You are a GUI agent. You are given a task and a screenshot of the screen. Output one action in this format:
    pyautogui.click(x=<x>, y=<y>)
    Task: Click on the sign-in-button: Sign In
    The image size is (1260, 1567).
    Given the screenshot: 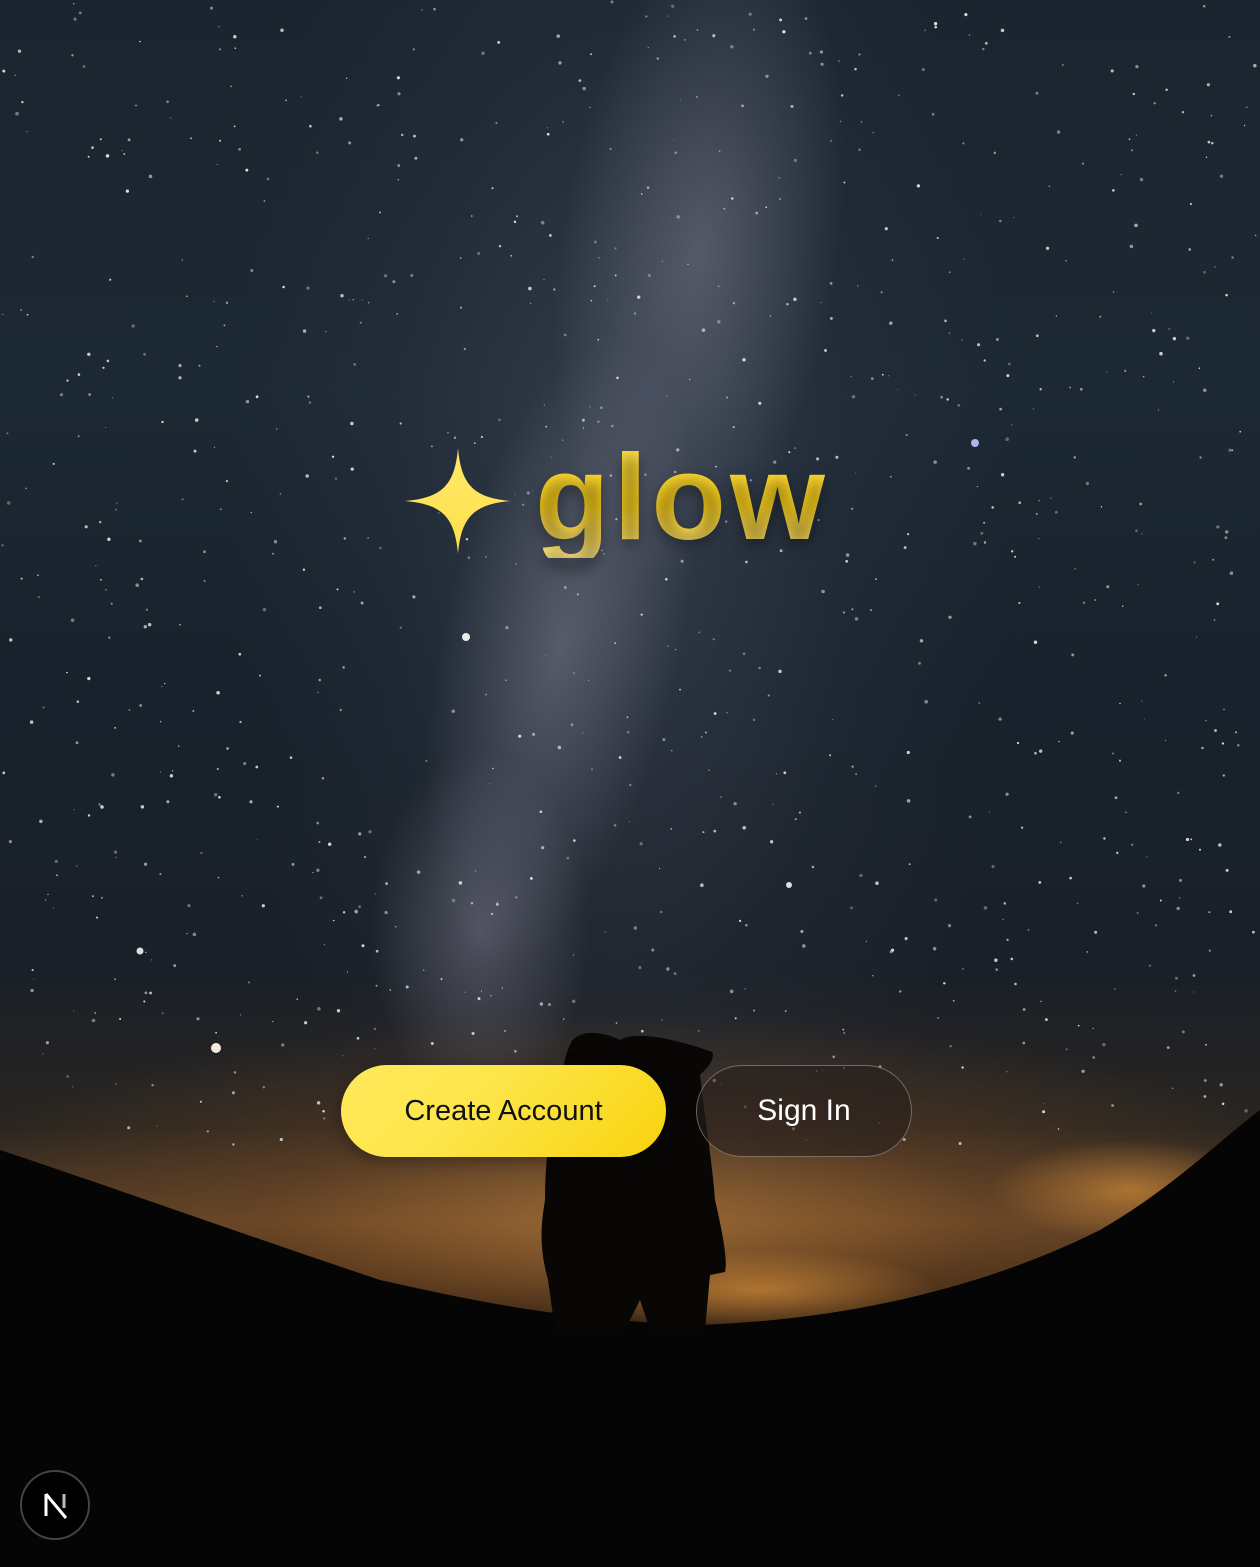 What is the action you would take?
    pyautogui.click(x=804, y=1111)
    